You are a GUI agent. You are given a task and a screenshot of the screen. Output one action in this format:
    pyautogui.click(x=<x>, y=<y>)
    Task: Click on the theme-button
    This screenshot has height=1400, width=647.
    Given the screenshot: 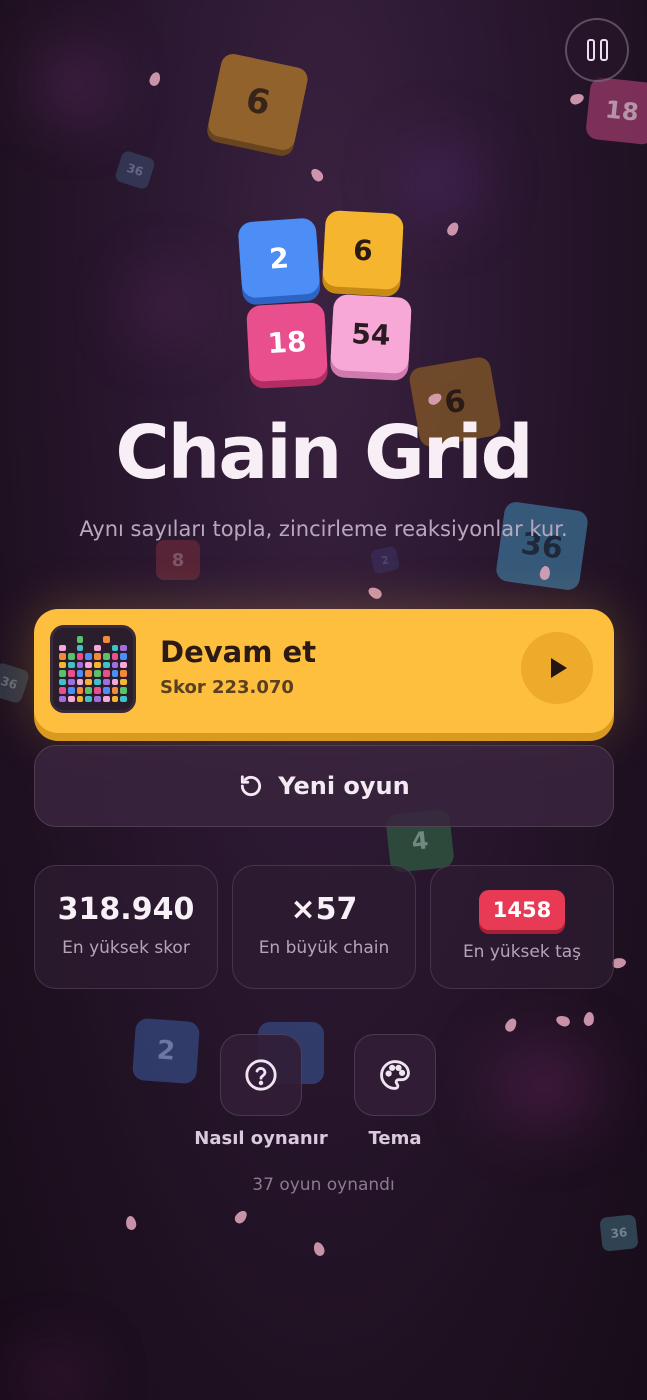 What is the action you would take?
    pyautogui.click(x=395, y=1075)
    